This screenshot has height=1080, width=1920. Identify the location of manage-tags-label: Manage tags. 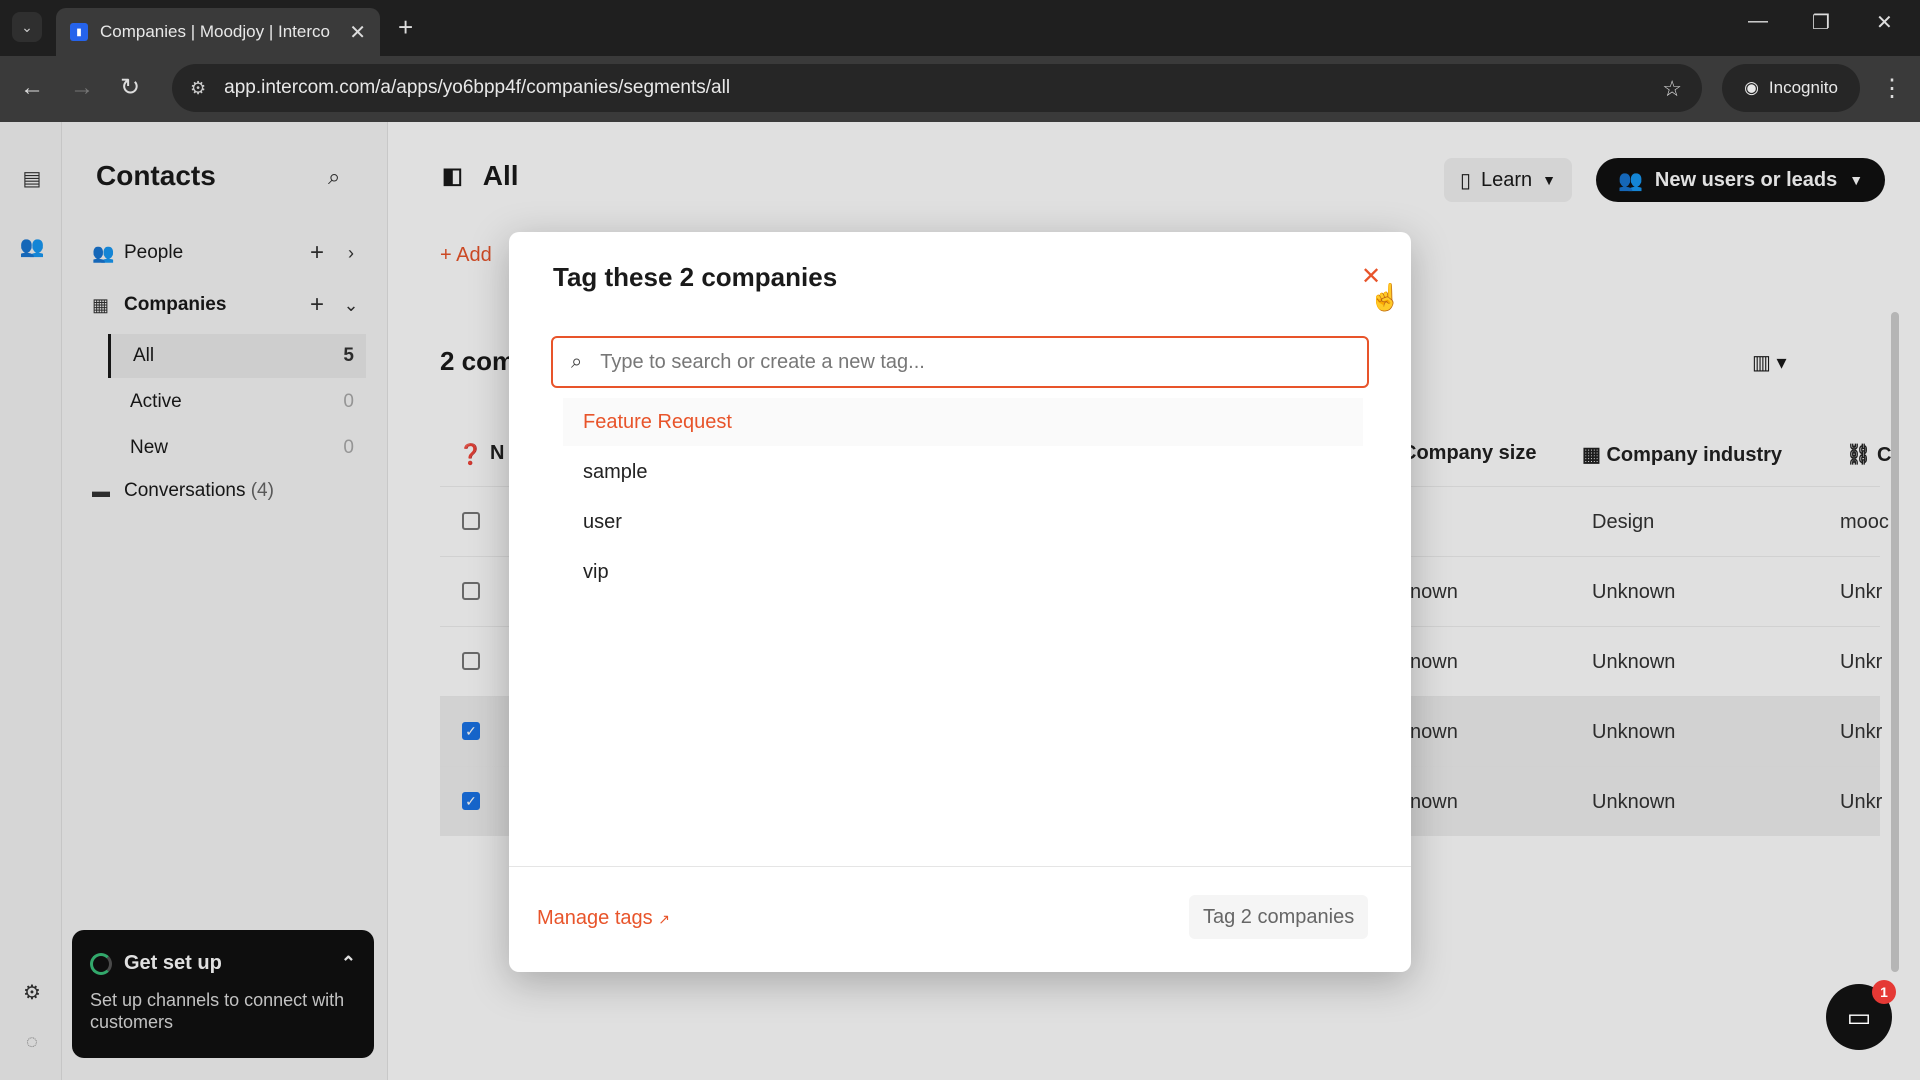
(595, 918).